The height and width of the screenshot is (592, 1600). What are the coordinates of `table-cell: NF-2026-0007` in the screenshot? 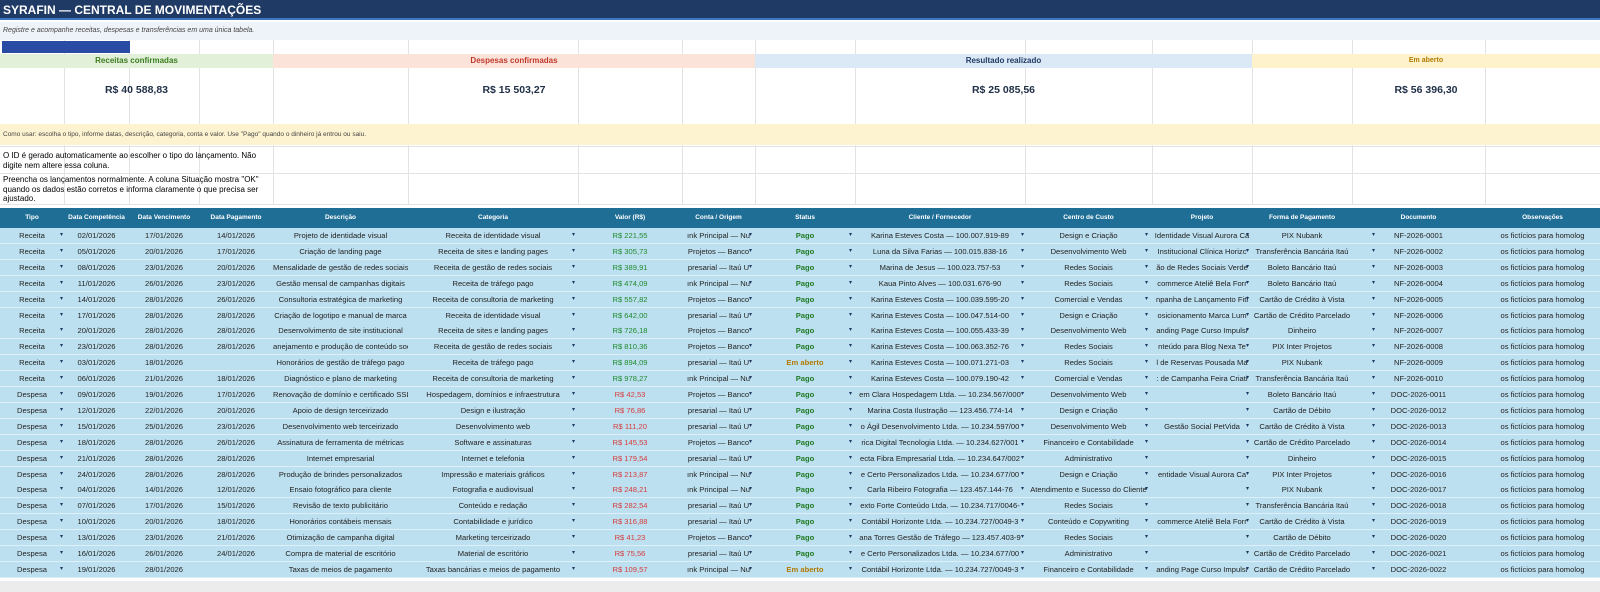 It's located at (1418, 330).